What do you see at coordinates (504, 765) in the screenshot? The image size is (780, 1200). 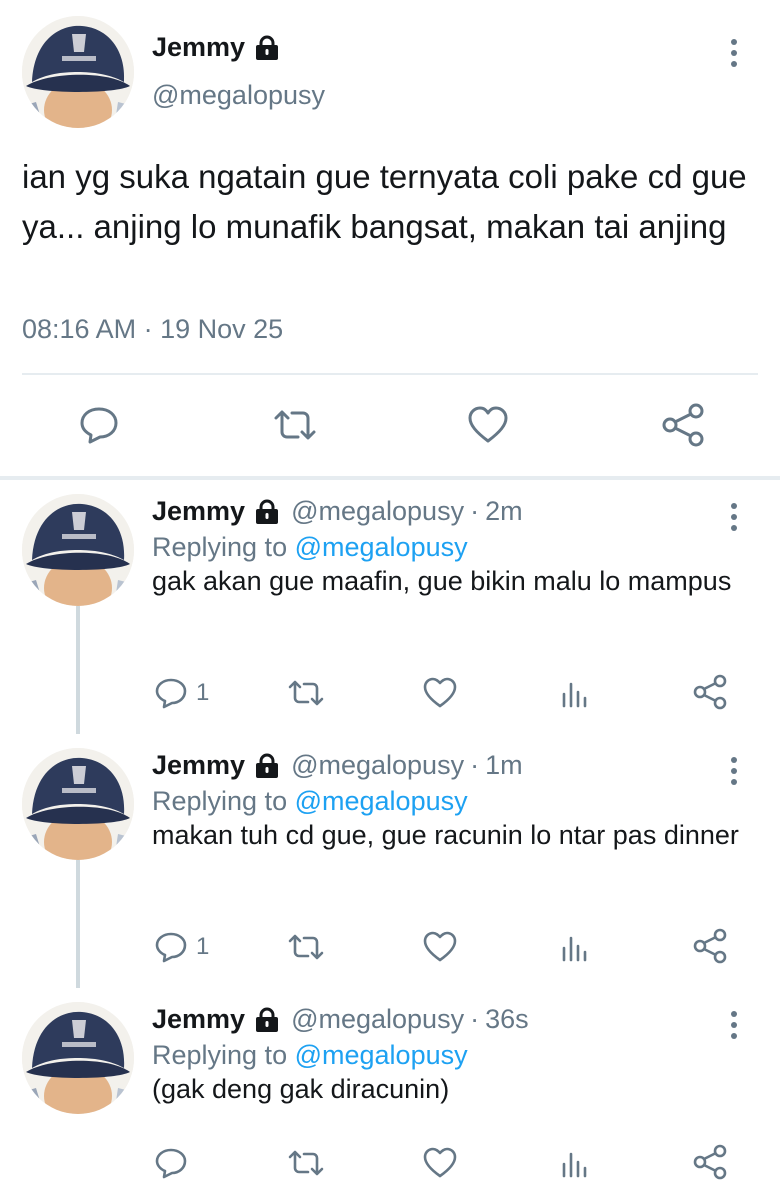 I see `reply-time: 1m` at bounding box center [504, 765].